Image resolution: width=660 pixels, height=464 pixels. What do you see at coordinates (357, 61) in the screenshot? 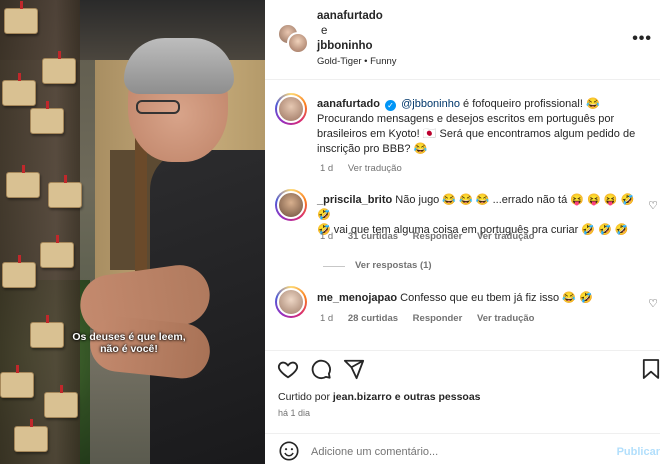
I see `audio-label: Gold-Tiger • Funny` at bounding box center [357, 61].